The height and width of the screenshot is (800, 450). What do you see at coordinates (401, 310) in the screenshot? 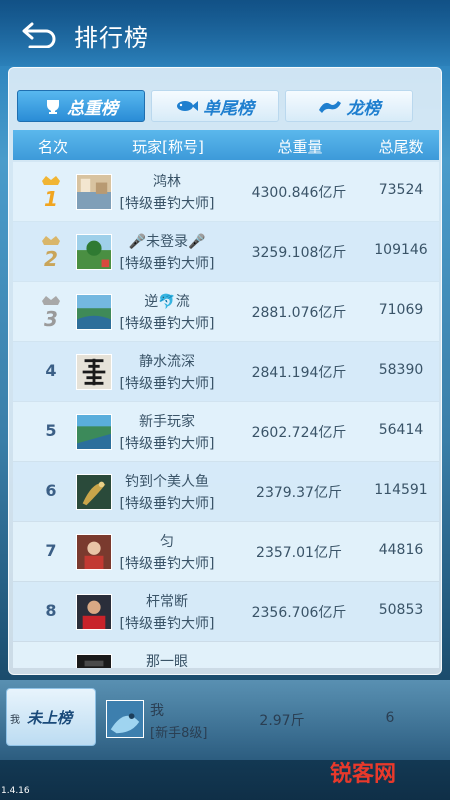
I see `total-count: 71069` at bounding box center [401, 310].